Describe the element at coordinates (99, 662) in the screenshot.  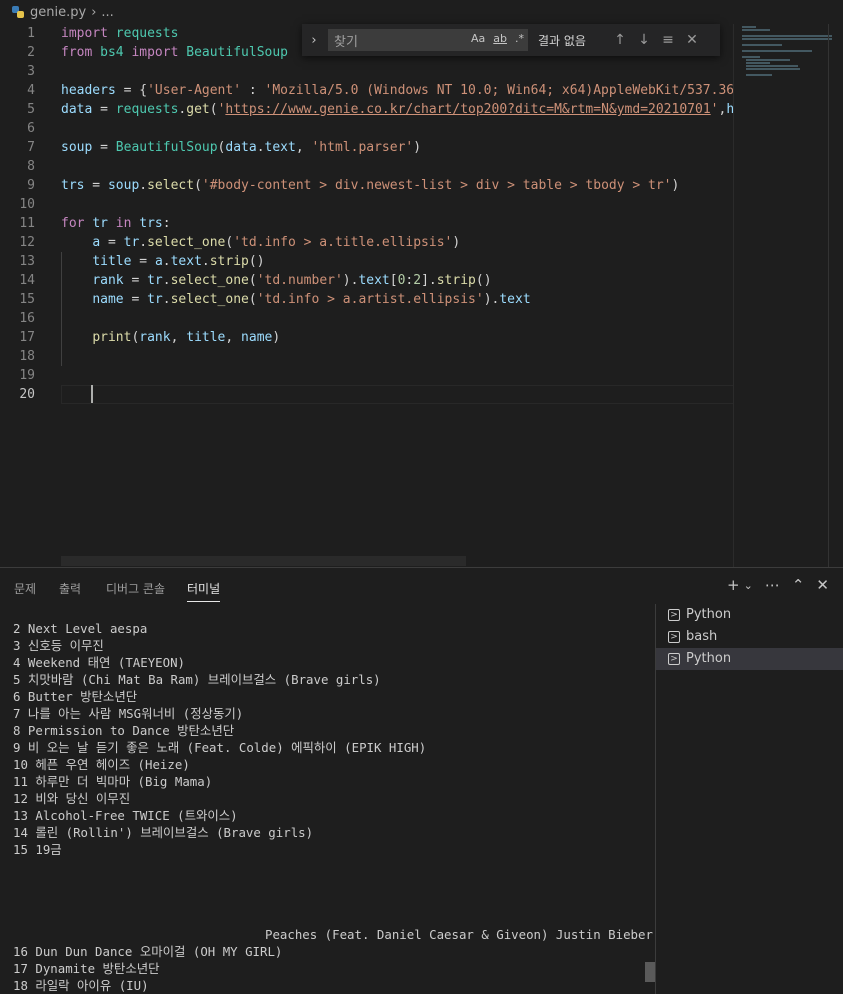
I see `terminal-line: 4 Weekend 태연 (TAEYEON)` at that location.